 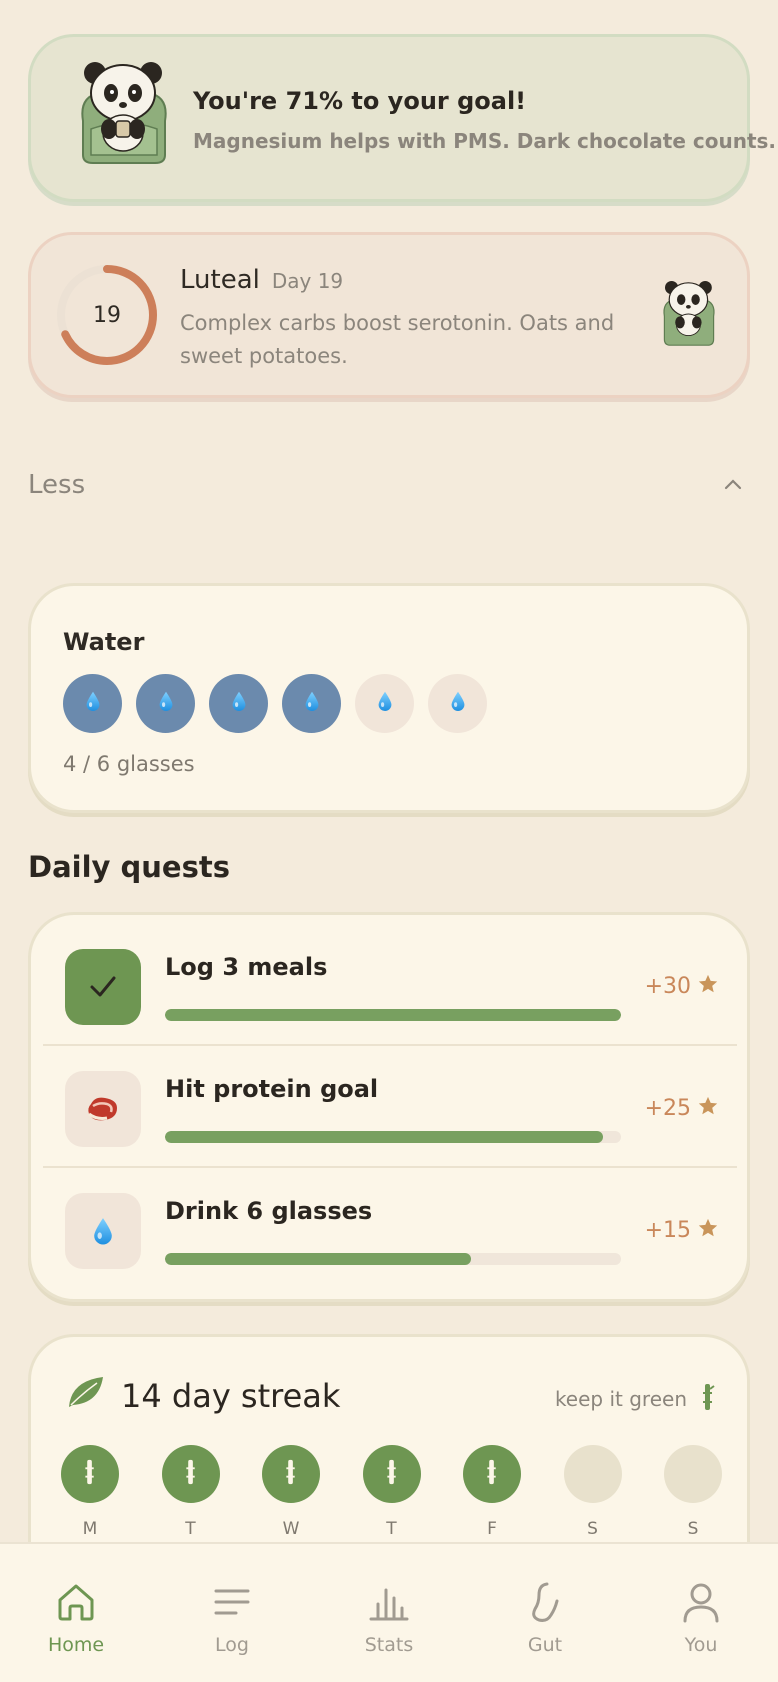 I want to click on cycle-phase-name: Luteal, so click(x=220, y=280).